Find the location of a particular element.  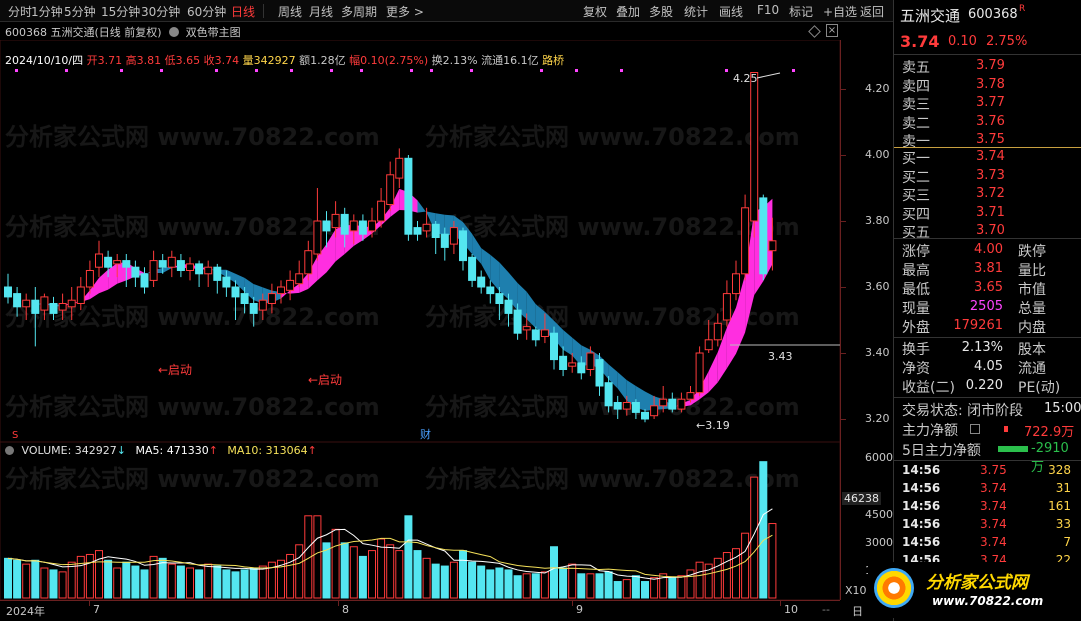

toolbar-button-4: 画线 is located at coordinates (731, 11).